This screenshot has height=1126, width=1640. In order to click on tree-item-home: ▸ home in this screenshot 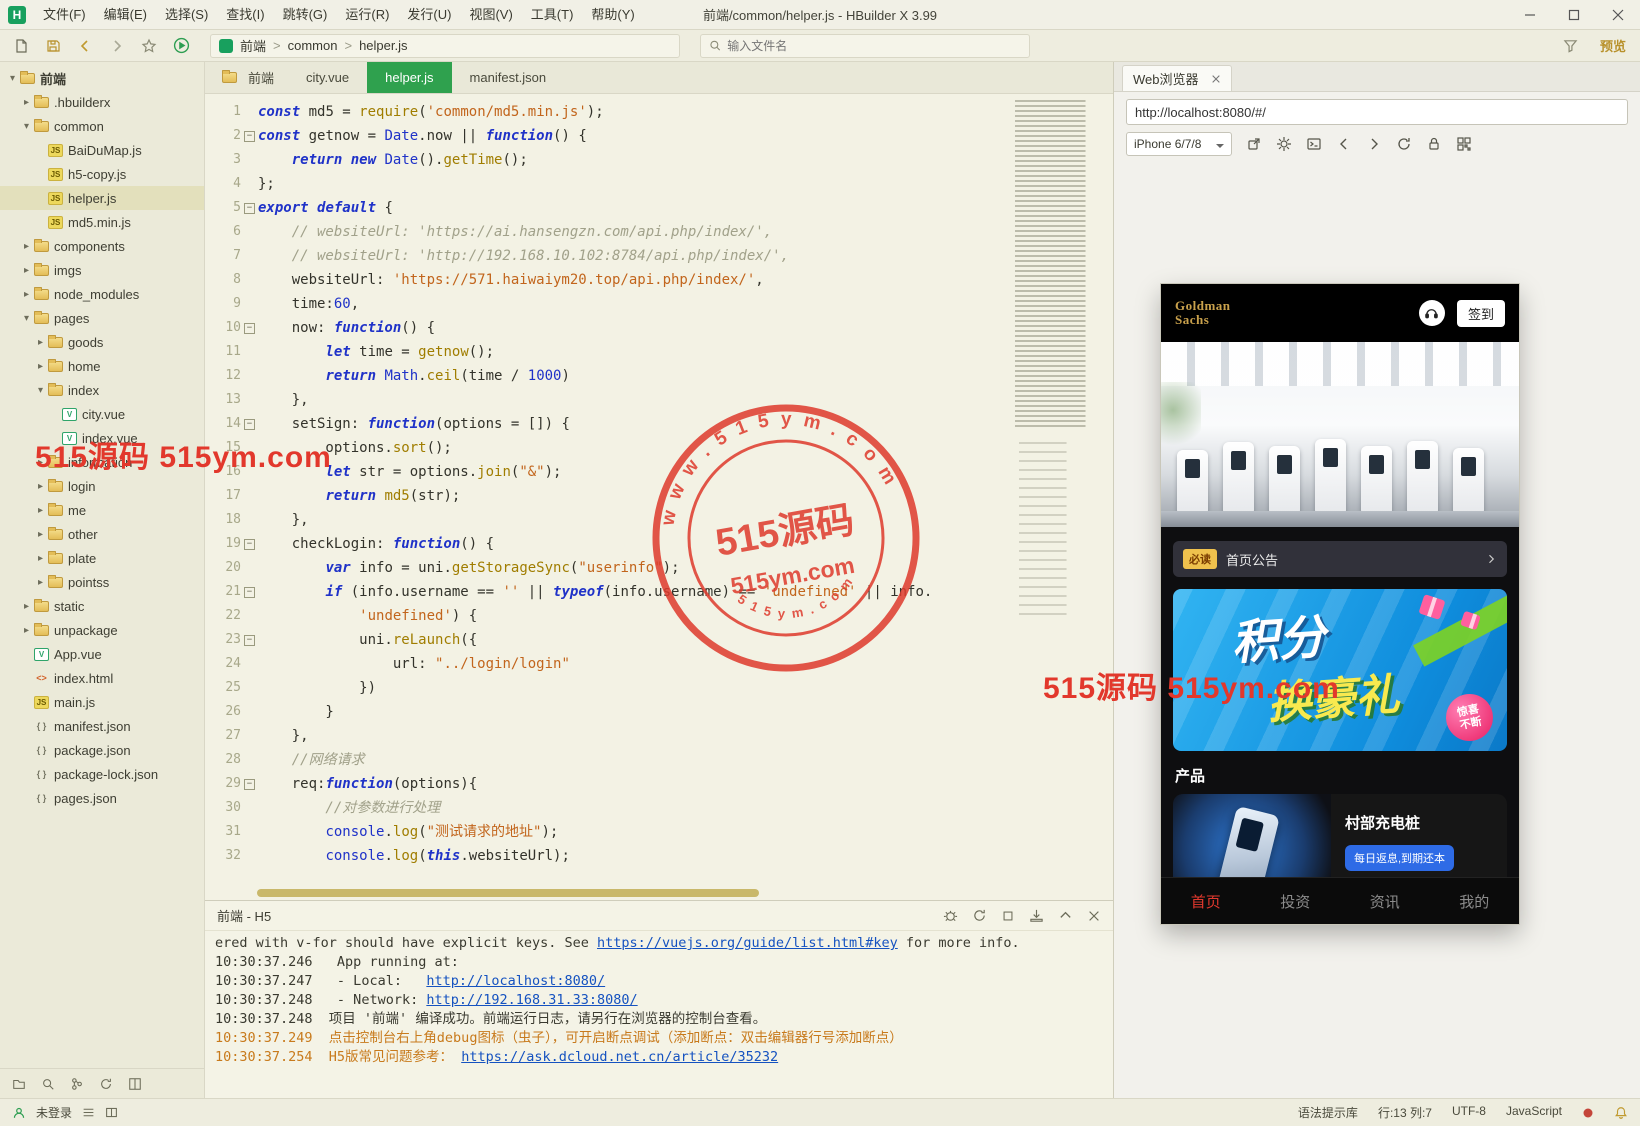, I will do `click(102, 366)`.